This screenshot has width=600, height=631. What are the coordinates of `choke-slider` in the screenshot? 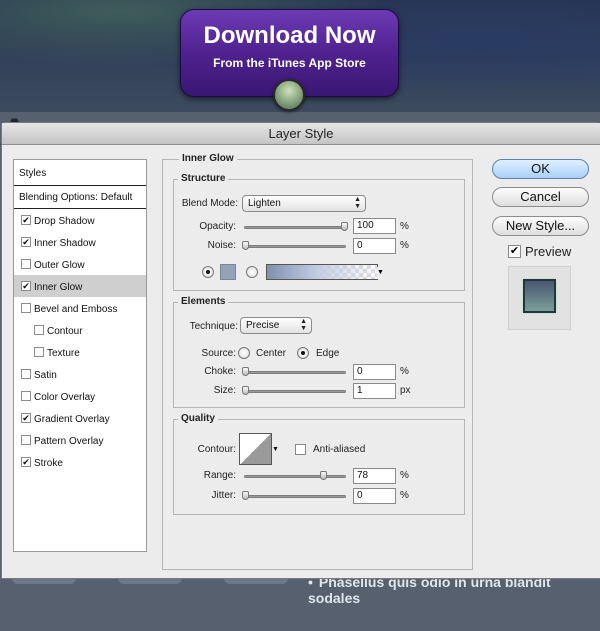 It's located at (294, 371).